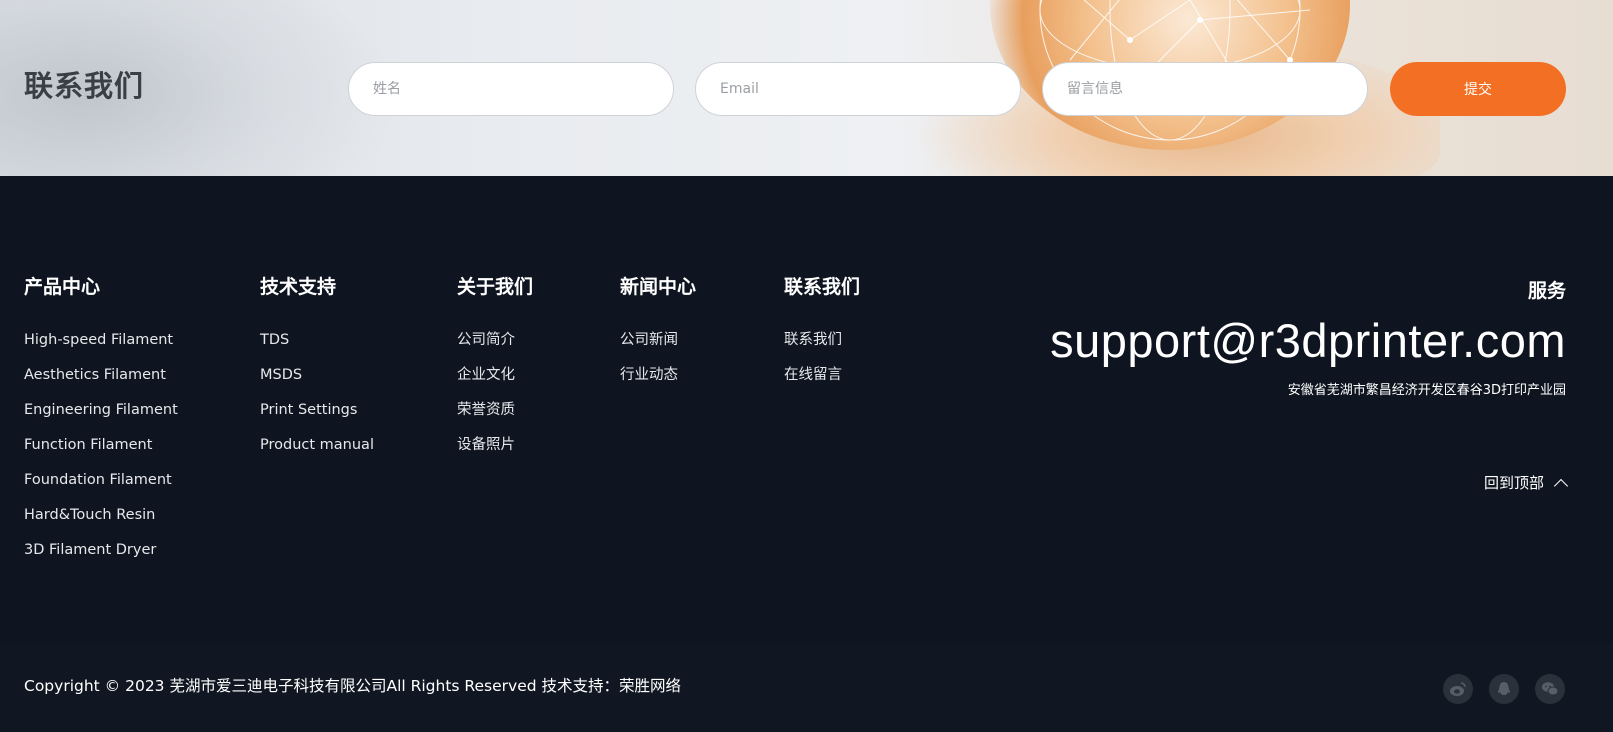 This screenshot has width=1613, height=732. What do you see at coordinates (1550, 689) in the screenshot?
I see `wechat-icon` at bounding box center [1550, 689].